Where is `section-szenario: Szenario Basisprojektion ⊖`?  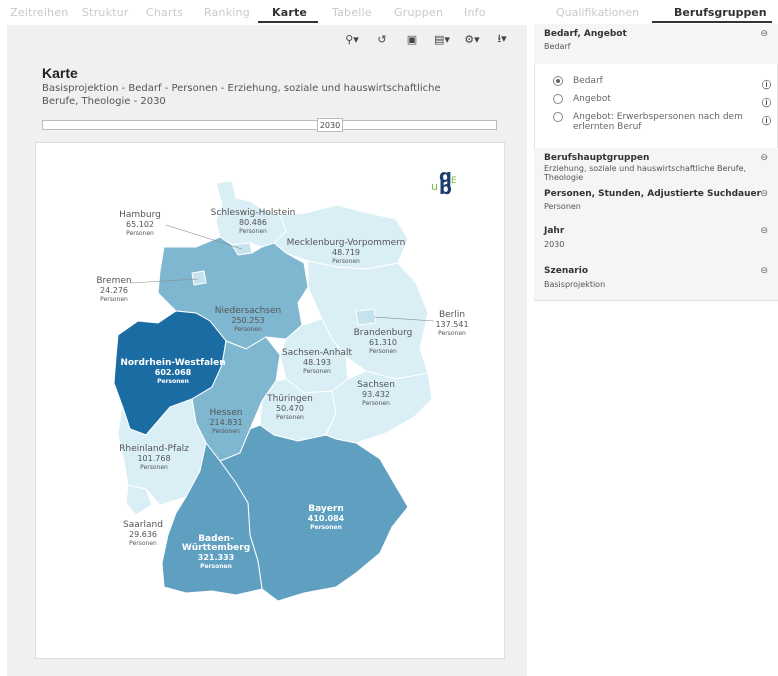
section-szenario: Szenario Basisprojektion ⊖ is located at coordinates (656, 280).